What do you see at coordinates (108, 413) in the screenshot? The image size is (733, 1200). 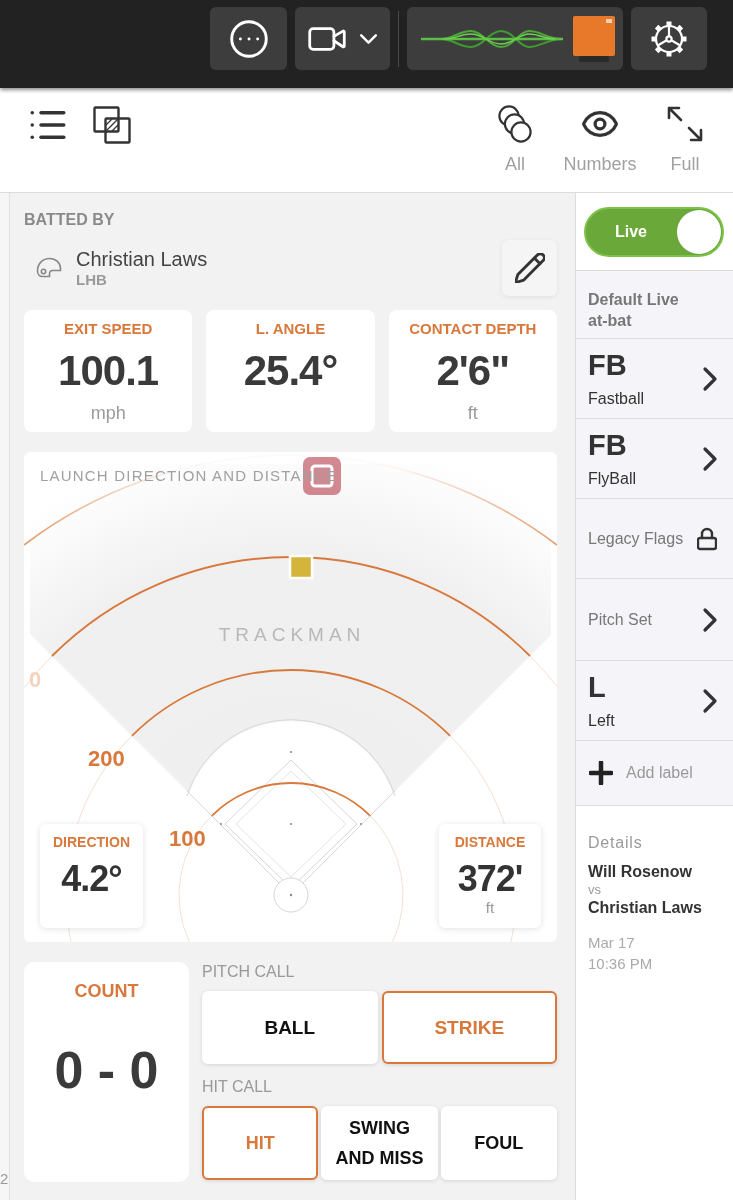 I see `metric-unit: mph` at bounding box center [108, 413].